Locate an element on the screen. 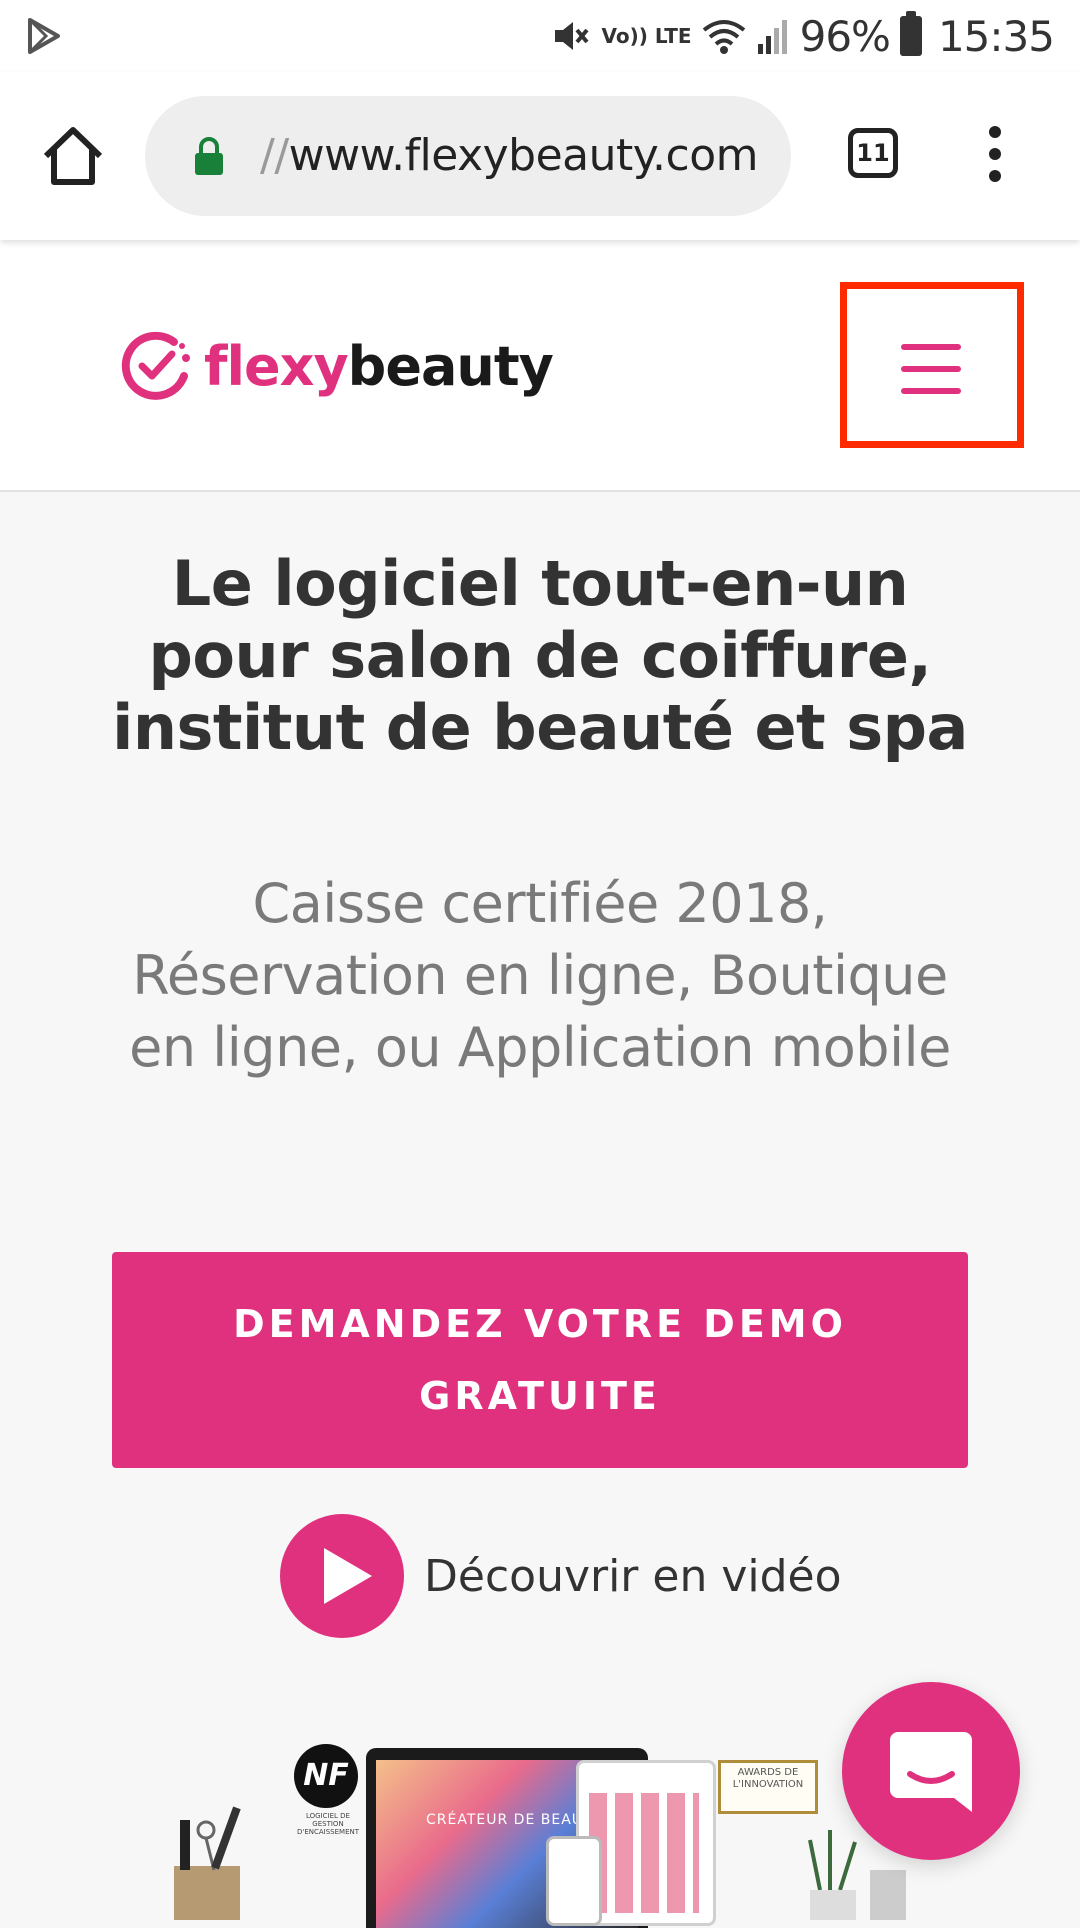 This screenshot has height=1928, width=1080. signal-icon is located at coordinates (772, 37).